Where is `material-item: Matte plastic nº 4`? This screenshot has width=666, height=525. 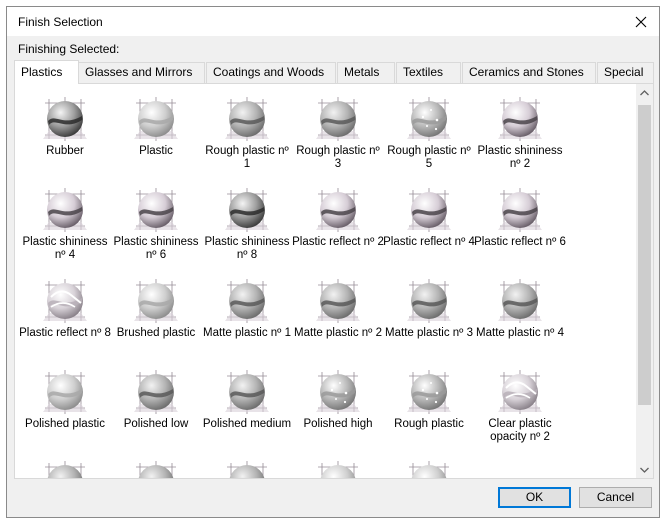
material-item: Matte plastic nº 4 is located at coordinates (520, 318).